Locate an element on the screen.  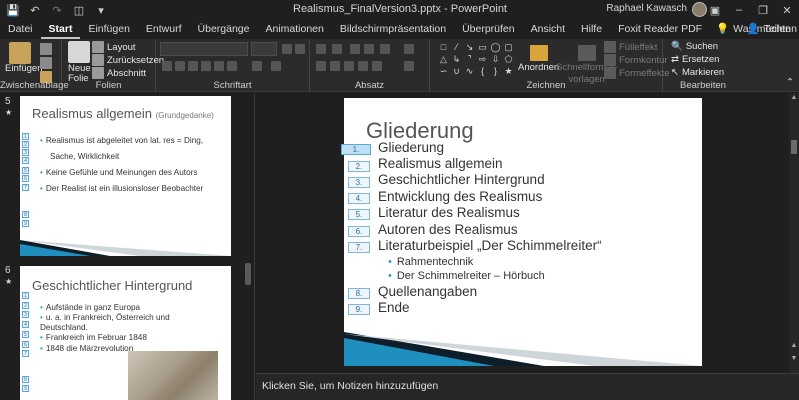
next-slide-icon: ▼ is located at coordinates (794, 360).